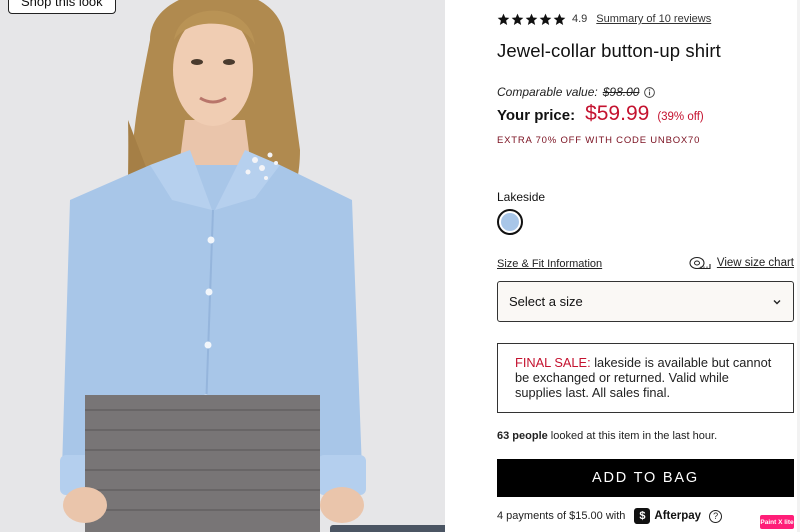 Image resolution: width=800 pixels, height=532 pixels. What do you see at coordinates (621, 92) in the screenshot?
I see `comparable-price: $98.00` at bounding box center [621, 92].